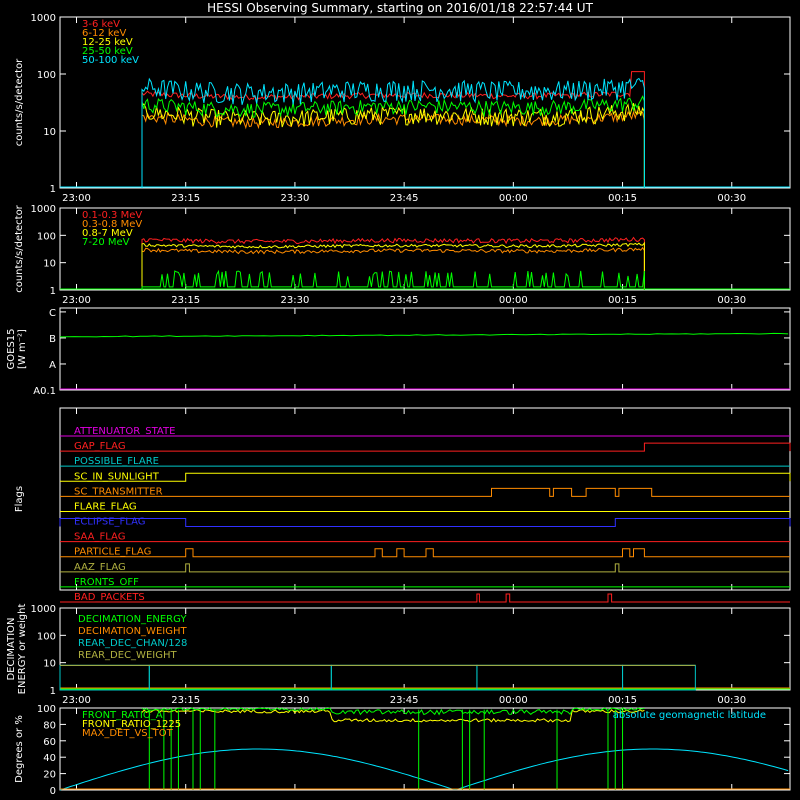  I want to click on panel1-ytick-label: 100, so click(46, 75).